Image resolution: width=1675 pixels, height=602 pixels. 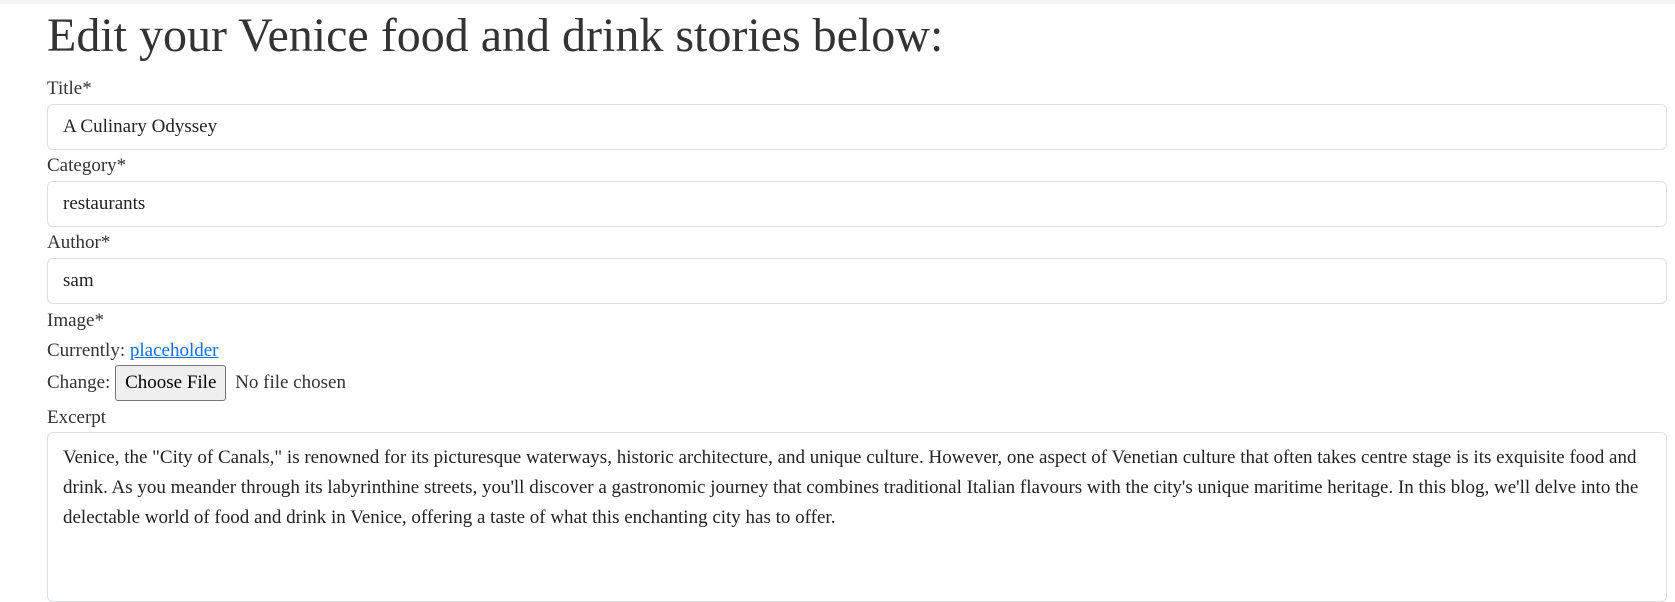 I want to click on file-status-text: No file chosen, so click(x=290, y=382).